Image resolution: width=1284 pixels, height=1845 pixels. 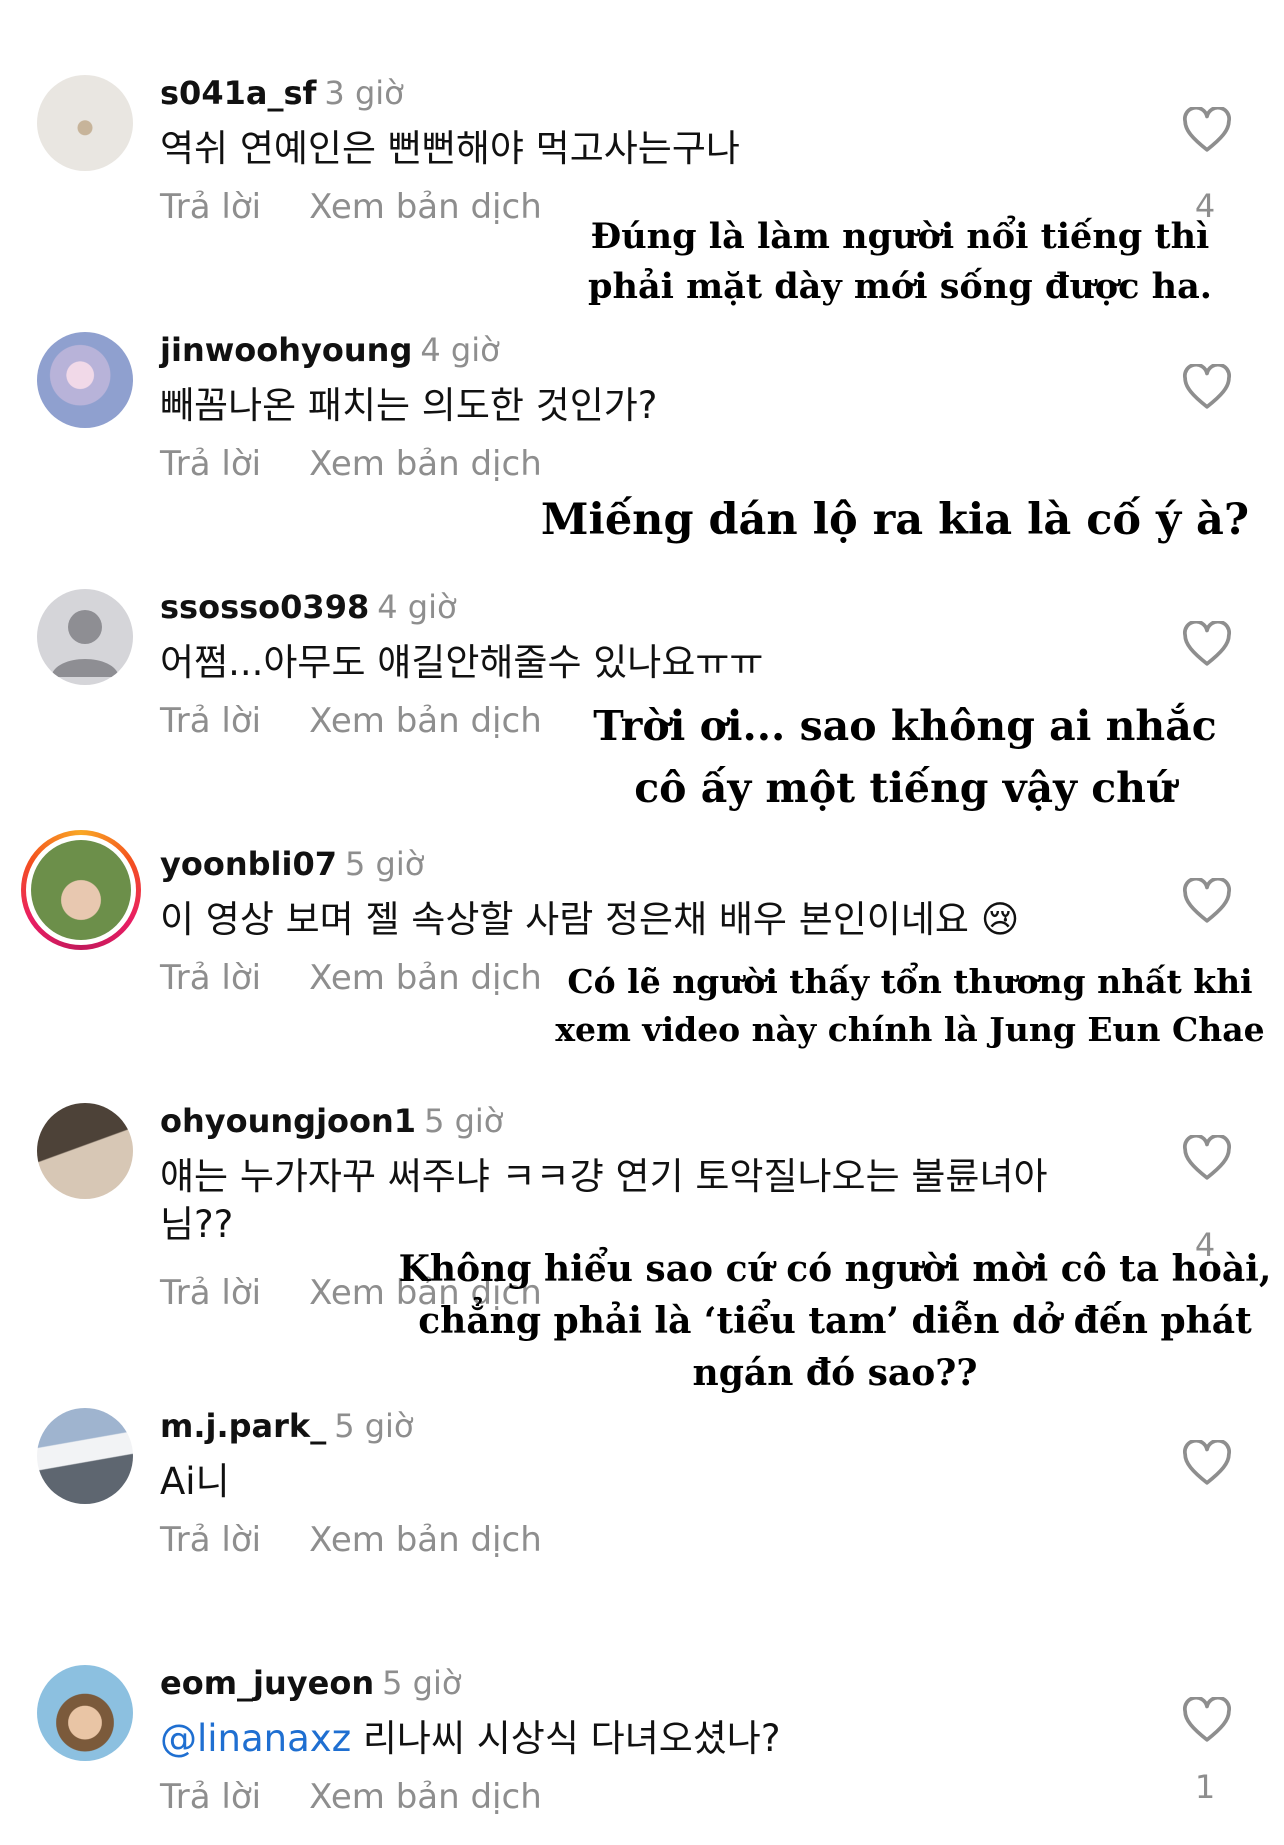 I want to click on comment-header: ohyoungjoon1 5 giờ, so click(x=331, y=1121).